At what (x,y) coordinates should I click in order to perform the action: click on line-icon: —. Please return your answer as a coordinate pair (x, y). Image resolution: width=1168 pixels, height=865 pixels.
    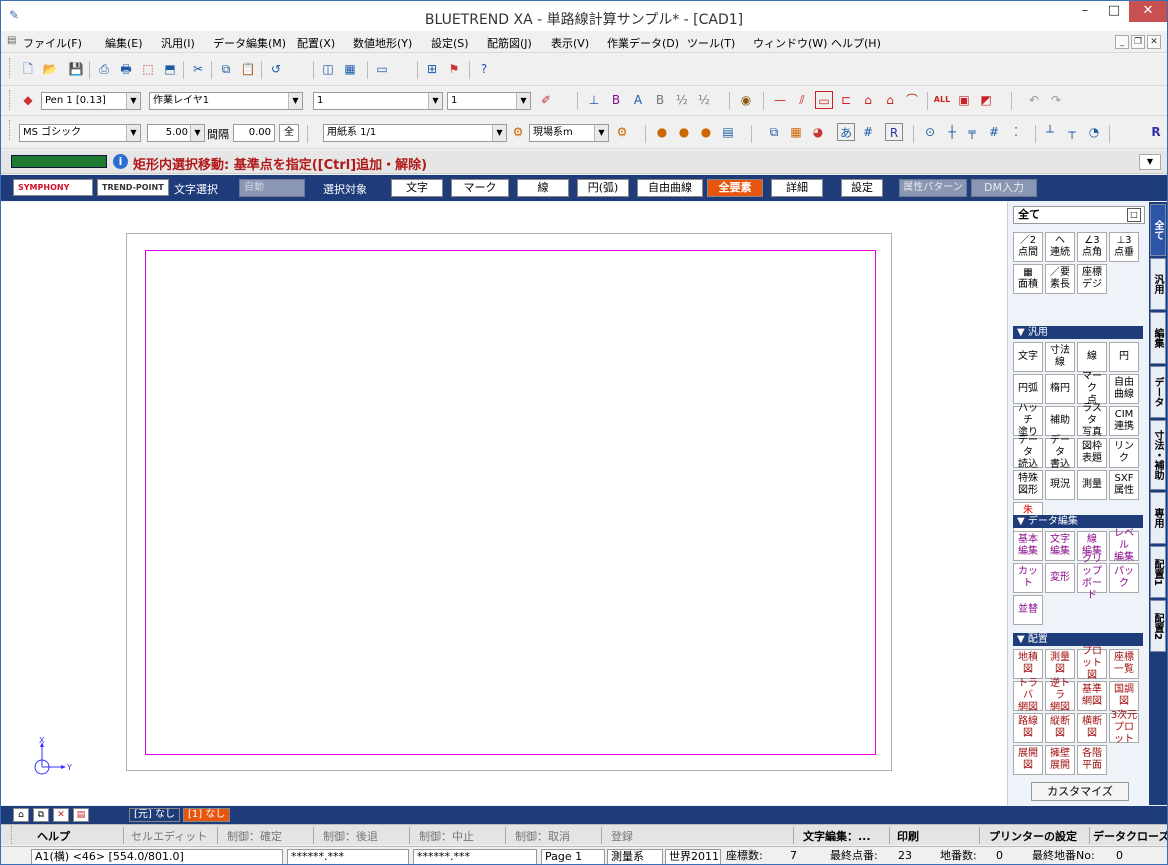
    Looking at the image, I should click on (780, 100).